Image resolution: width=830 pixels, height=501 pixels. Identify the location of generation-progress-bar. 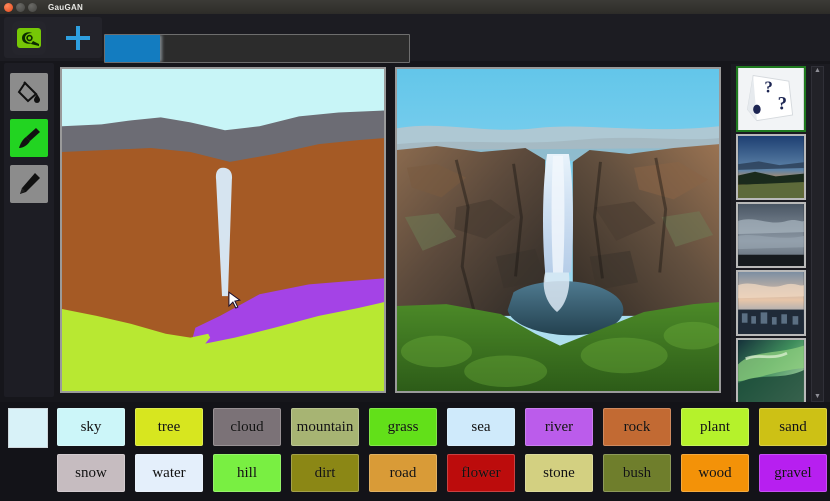
(257, 48).